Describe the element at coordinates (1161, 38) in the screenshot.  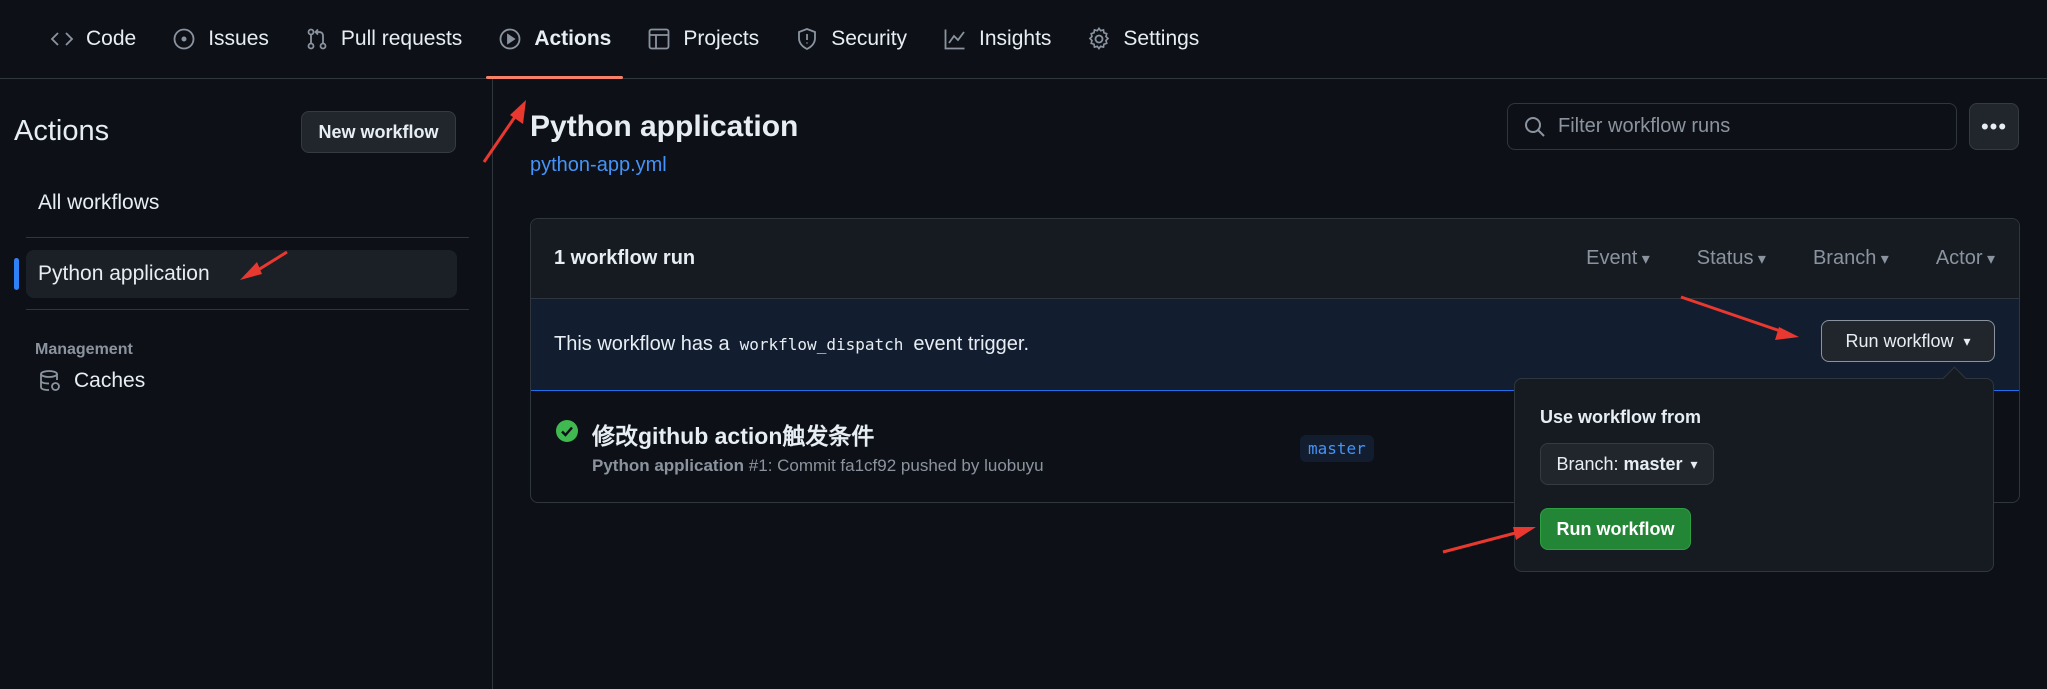
I see `tab-settings-label: Settings` at that location.